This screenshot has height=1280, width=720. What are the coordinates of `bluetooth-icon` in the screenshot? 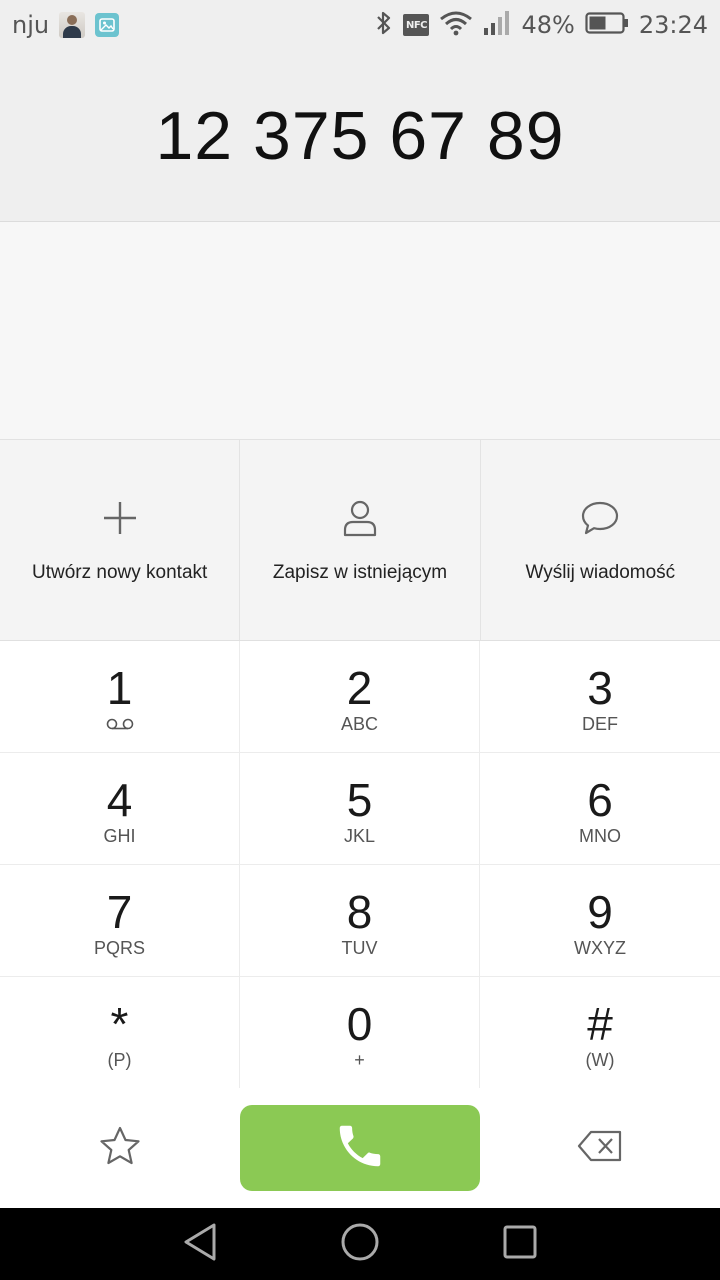 It's located at (384, 25).